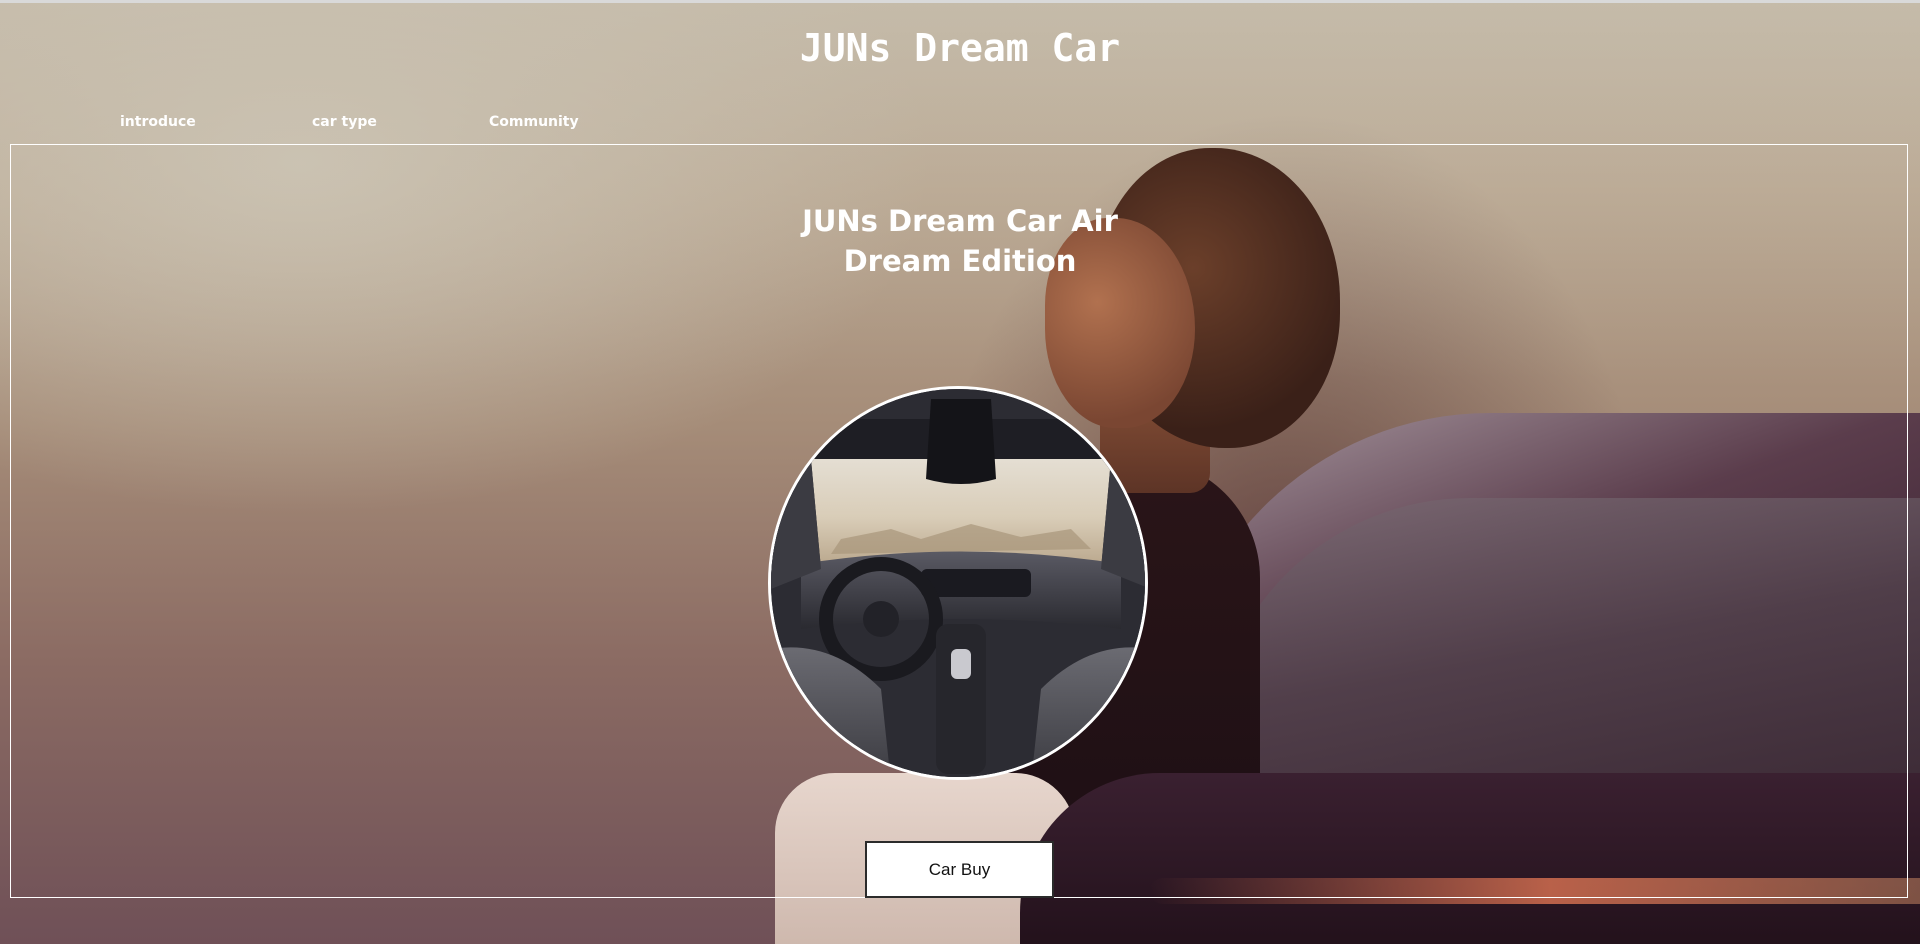  What do you see at coordinates (534, 122) in the screenshot?
I see `nav-link-community: Community` at bounding box center [534, 122].